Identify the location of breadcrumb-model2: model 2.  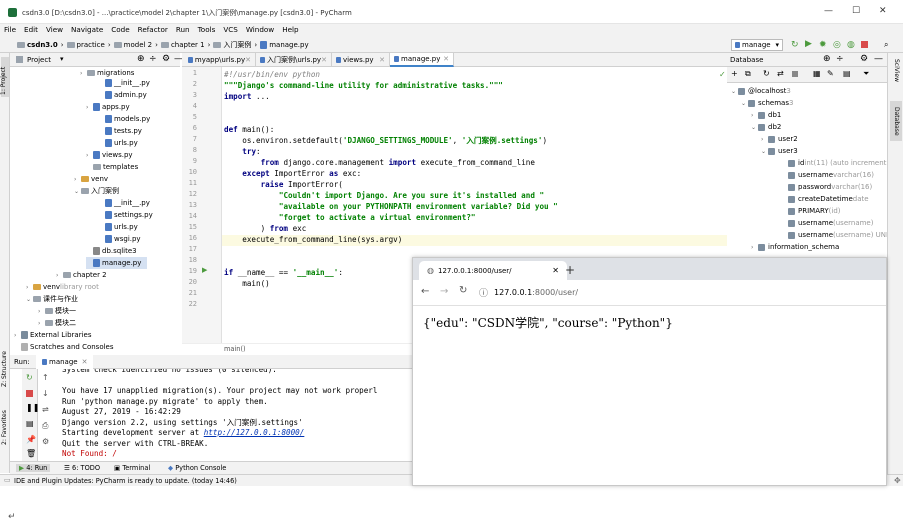
(132, 45).